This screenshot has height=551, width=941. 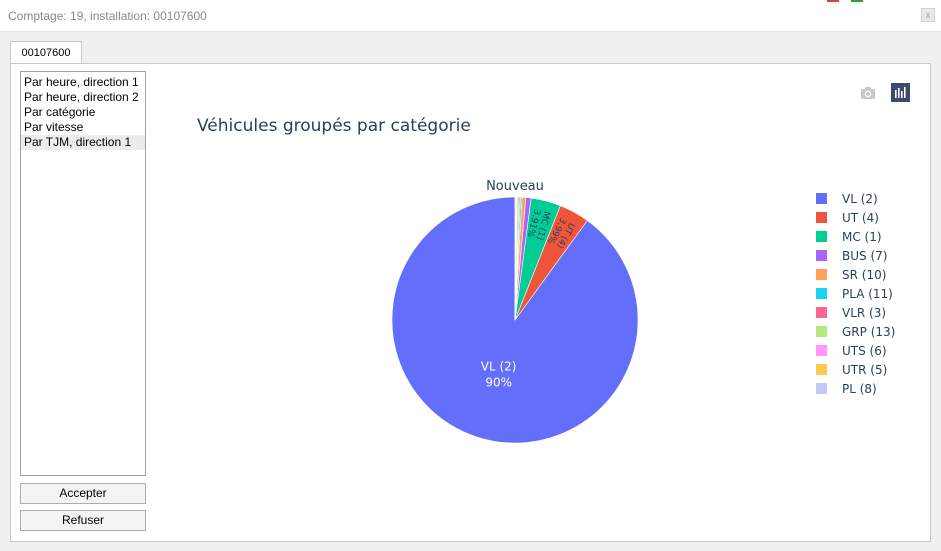 I want to click on legend-label-10: PL (8), so click(x=859, y=389).